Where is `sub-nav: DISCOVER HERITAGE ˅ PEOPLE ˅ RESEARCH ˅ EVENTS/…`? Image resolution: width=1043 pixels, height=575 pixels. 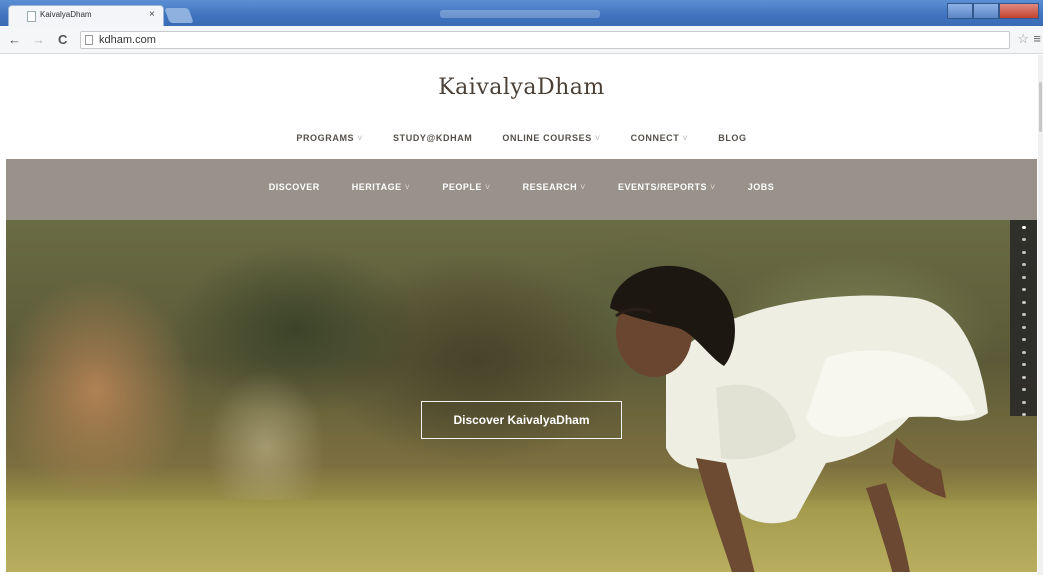
sub-nav: DISCOVER HERITAGE ˅ PEOPLE ˅ RESEARCH ˅ EVENTS/… is located at coordinates (521, 189).